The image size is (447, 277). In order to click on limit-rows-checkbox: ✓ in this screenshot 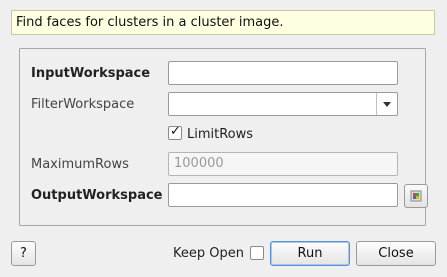, I will do `click(175, 132)`.